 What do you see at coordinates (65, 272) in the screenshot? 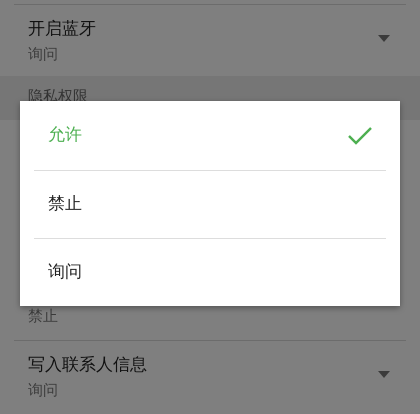
I see `option-label: 询问` at bounding box center [65, 272].